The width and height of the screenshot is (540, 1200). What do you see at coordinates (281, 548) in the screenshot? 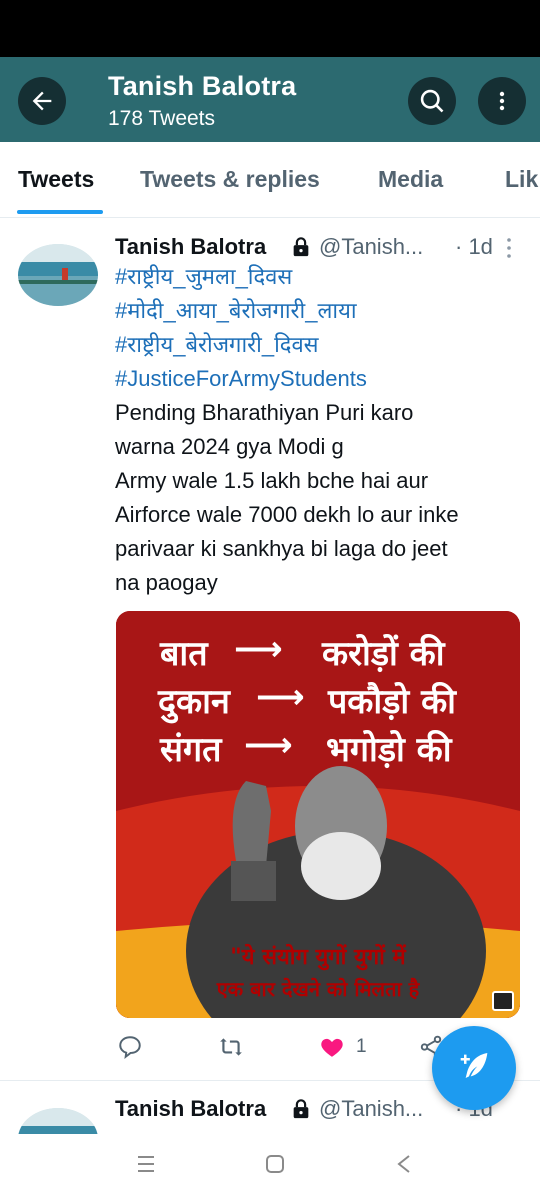
I see `tweet-text-line: parivaar ki sankhya bi laga do jeet` at bounding box center [281, 548].